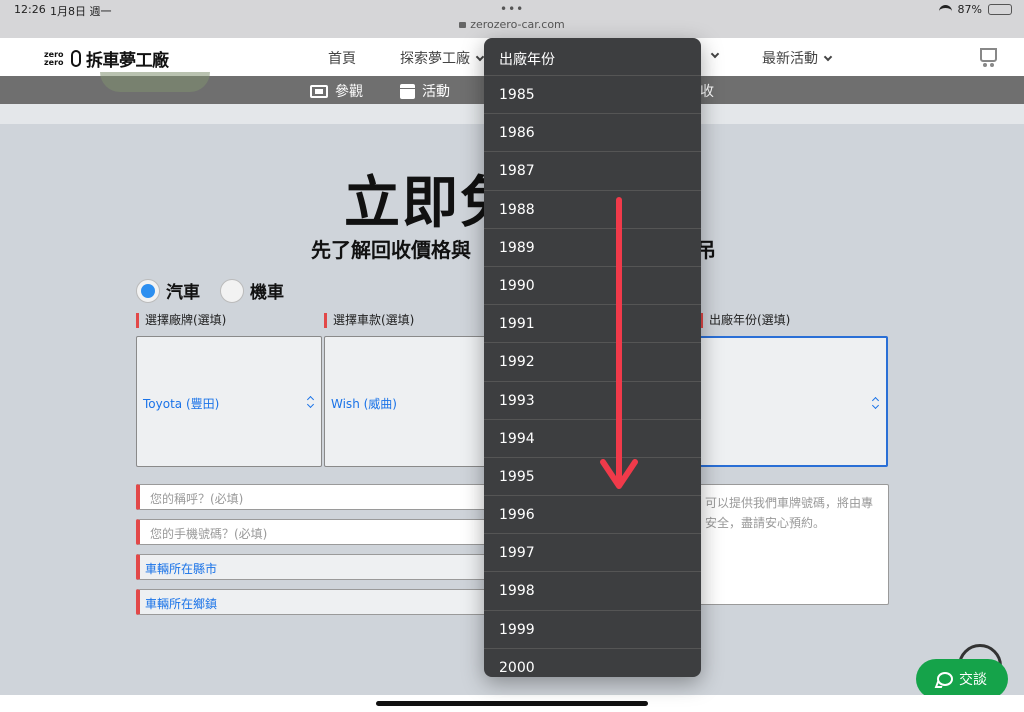 Image resolution: width=1024 pixels, height=712 pixels. Describe the element at coordinates (592, 248) in the screenshot. I see `year-option: 1989` at that location.